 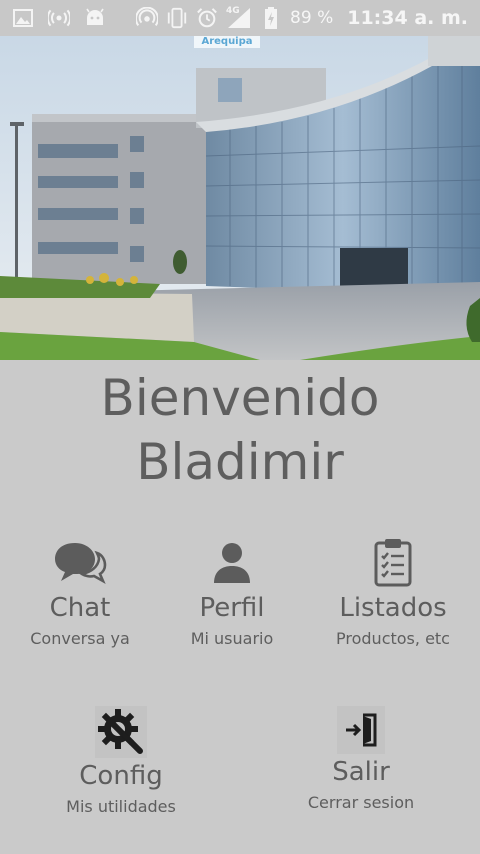 What do you see at coordinates (361, 730) in the screenshot?
I see `logout-door-icon` at bounding box center [361, 730].